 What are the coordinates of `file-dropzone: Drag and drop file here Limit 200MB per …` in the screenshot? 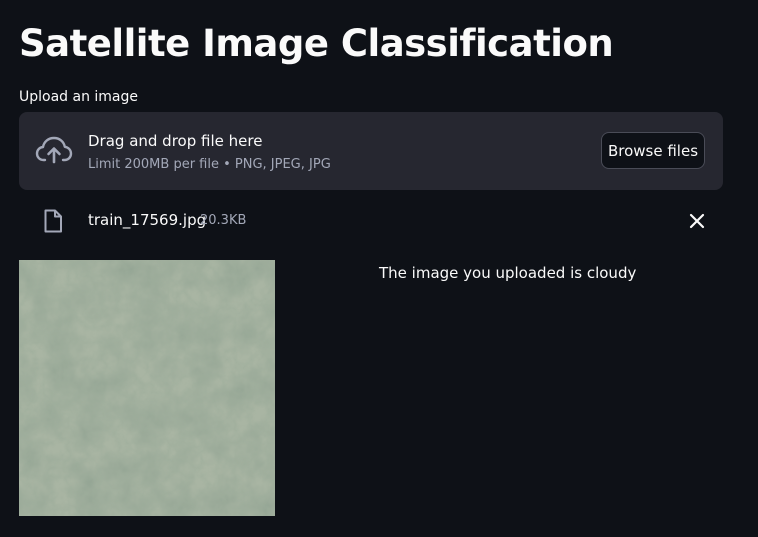 It's located at (371, 151).